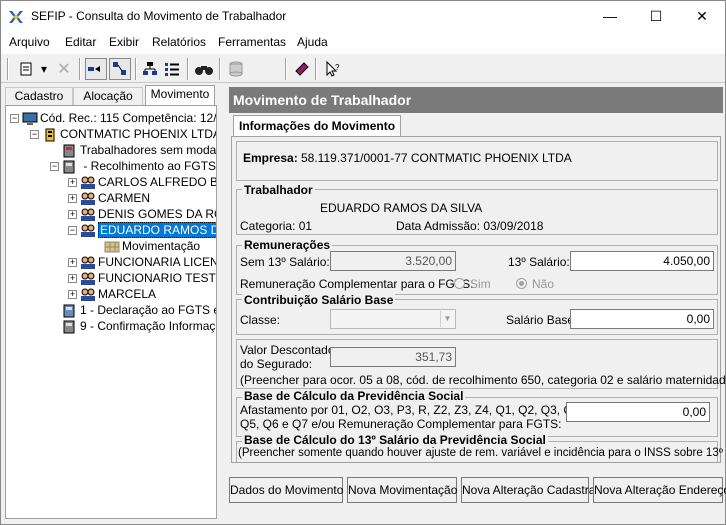  I want to click on complementar-sim-radio, so click(459, 283).